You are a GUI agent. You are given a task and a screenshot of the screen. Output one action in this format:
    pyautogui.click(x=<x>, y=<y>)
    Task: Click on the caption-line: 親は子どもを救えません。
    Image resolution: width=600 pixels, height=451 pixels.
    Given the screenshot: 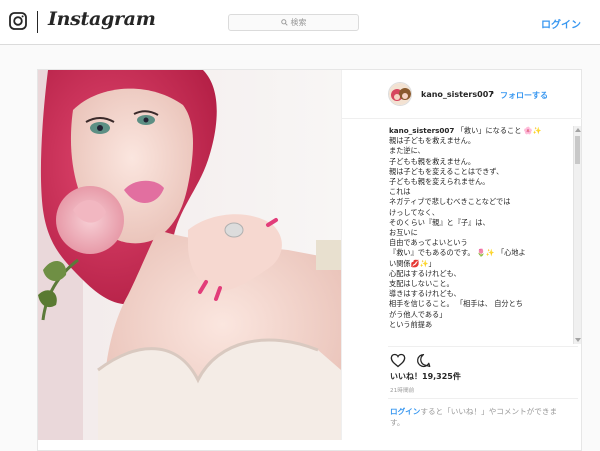 What is the action you would take?
    pyautogui.click(x=432, y=141)
    